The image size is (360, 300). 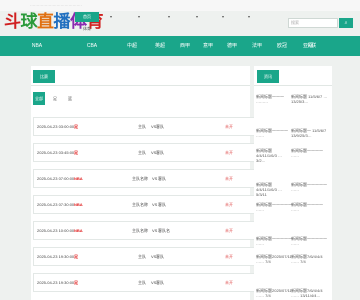 I want to click on nav-item: 意甲, so click(x=208, y=46).